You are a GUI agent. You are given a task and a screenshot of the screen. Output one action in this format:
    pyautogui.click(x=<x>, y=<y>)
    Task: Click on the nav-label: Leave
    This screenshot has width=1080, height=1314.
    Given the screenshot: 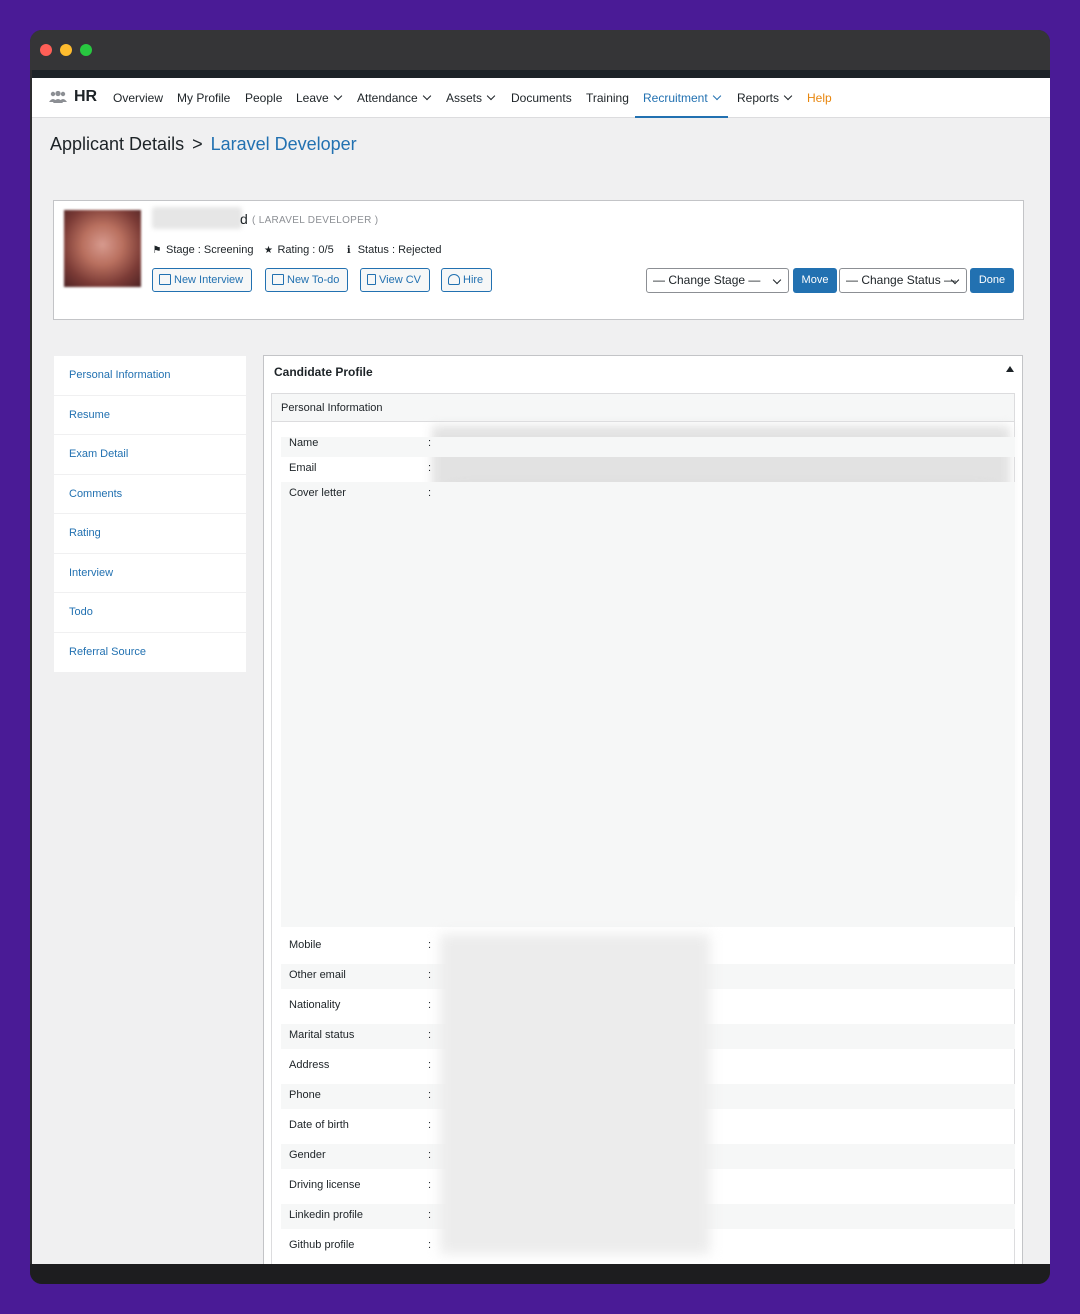 What is the action you would take?
    pyautogui.click(x=312, y=98)
    